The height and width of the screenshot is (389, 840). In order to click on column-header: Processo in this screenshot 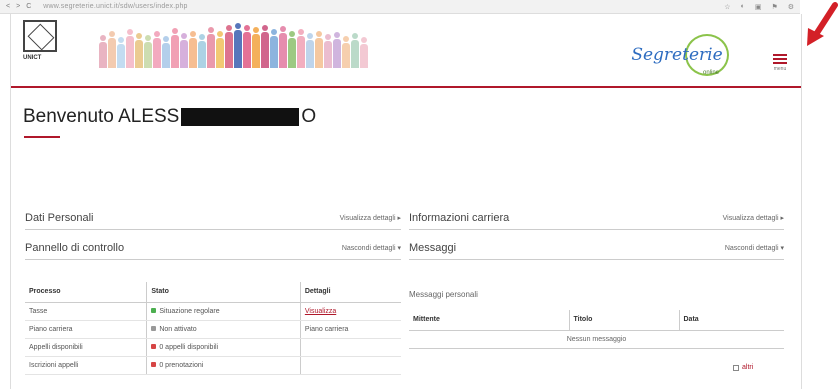, I will do `click(86, 292)`.